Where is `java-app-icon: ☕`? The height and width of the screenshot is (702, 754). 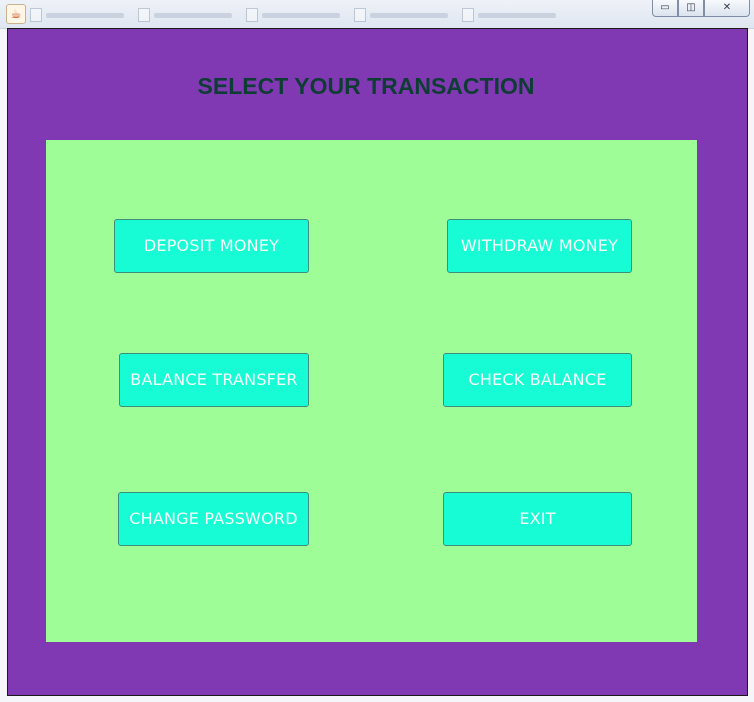
java-app-icon: ☕ is located at coordinates (16, 14).